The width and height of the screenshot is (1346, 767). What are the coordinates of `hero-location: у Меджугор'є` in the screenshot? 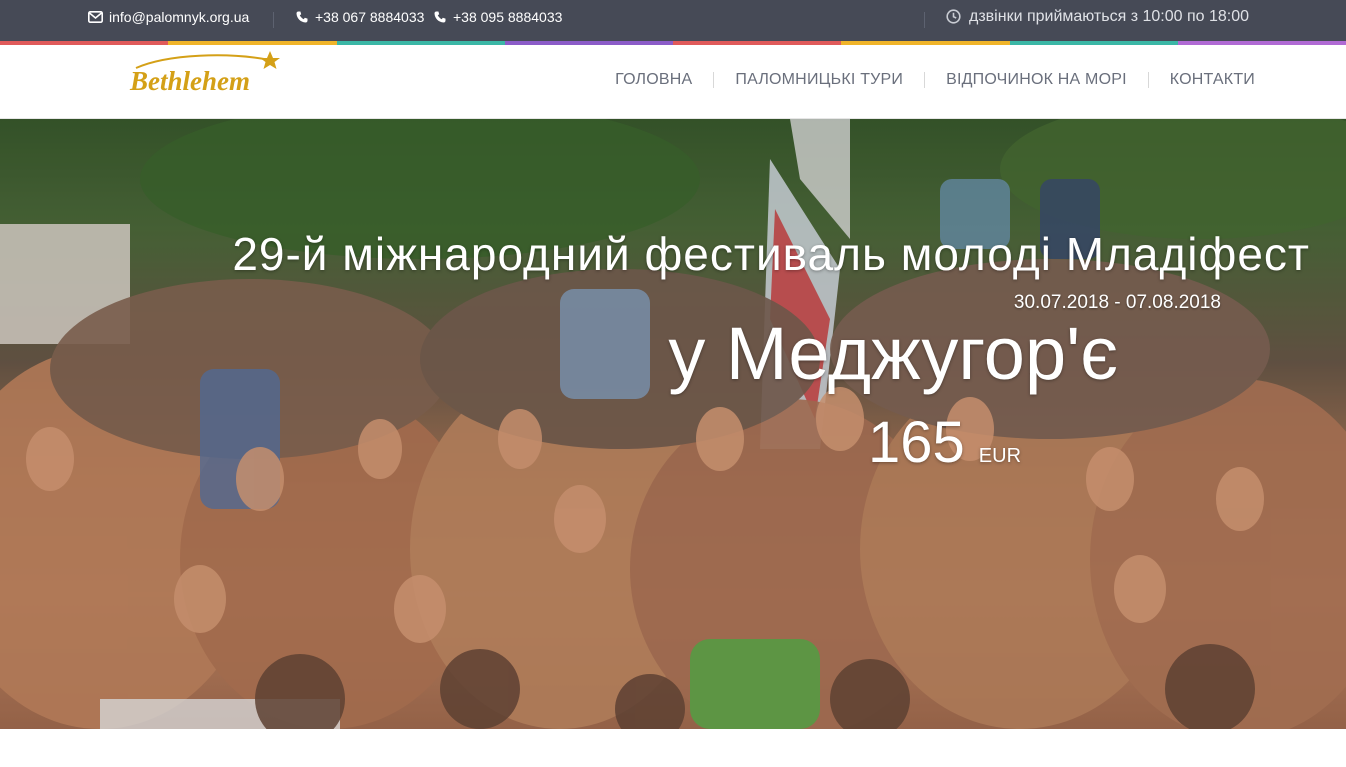 It's located at (893, 353).